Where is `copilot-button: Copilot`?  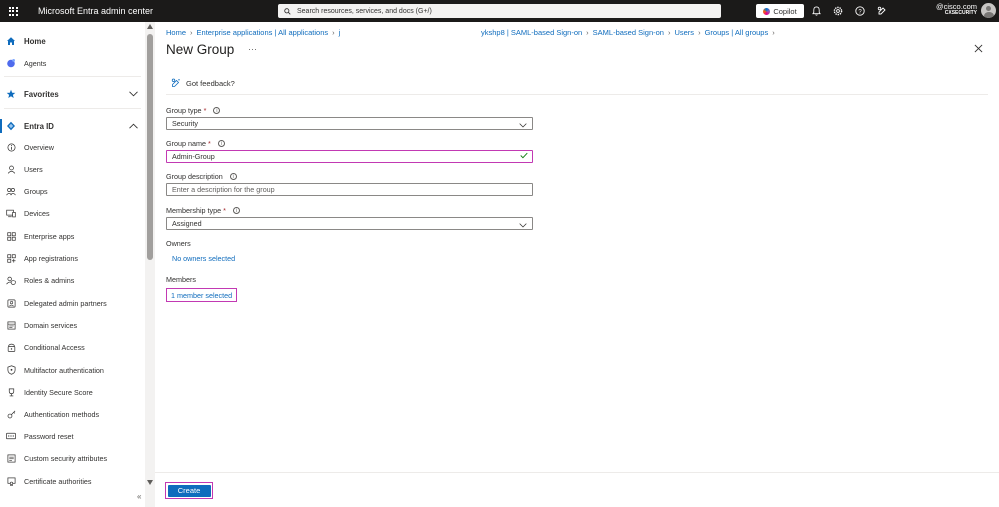
copilot-button: Copilot is located at coordinates (780, 11).